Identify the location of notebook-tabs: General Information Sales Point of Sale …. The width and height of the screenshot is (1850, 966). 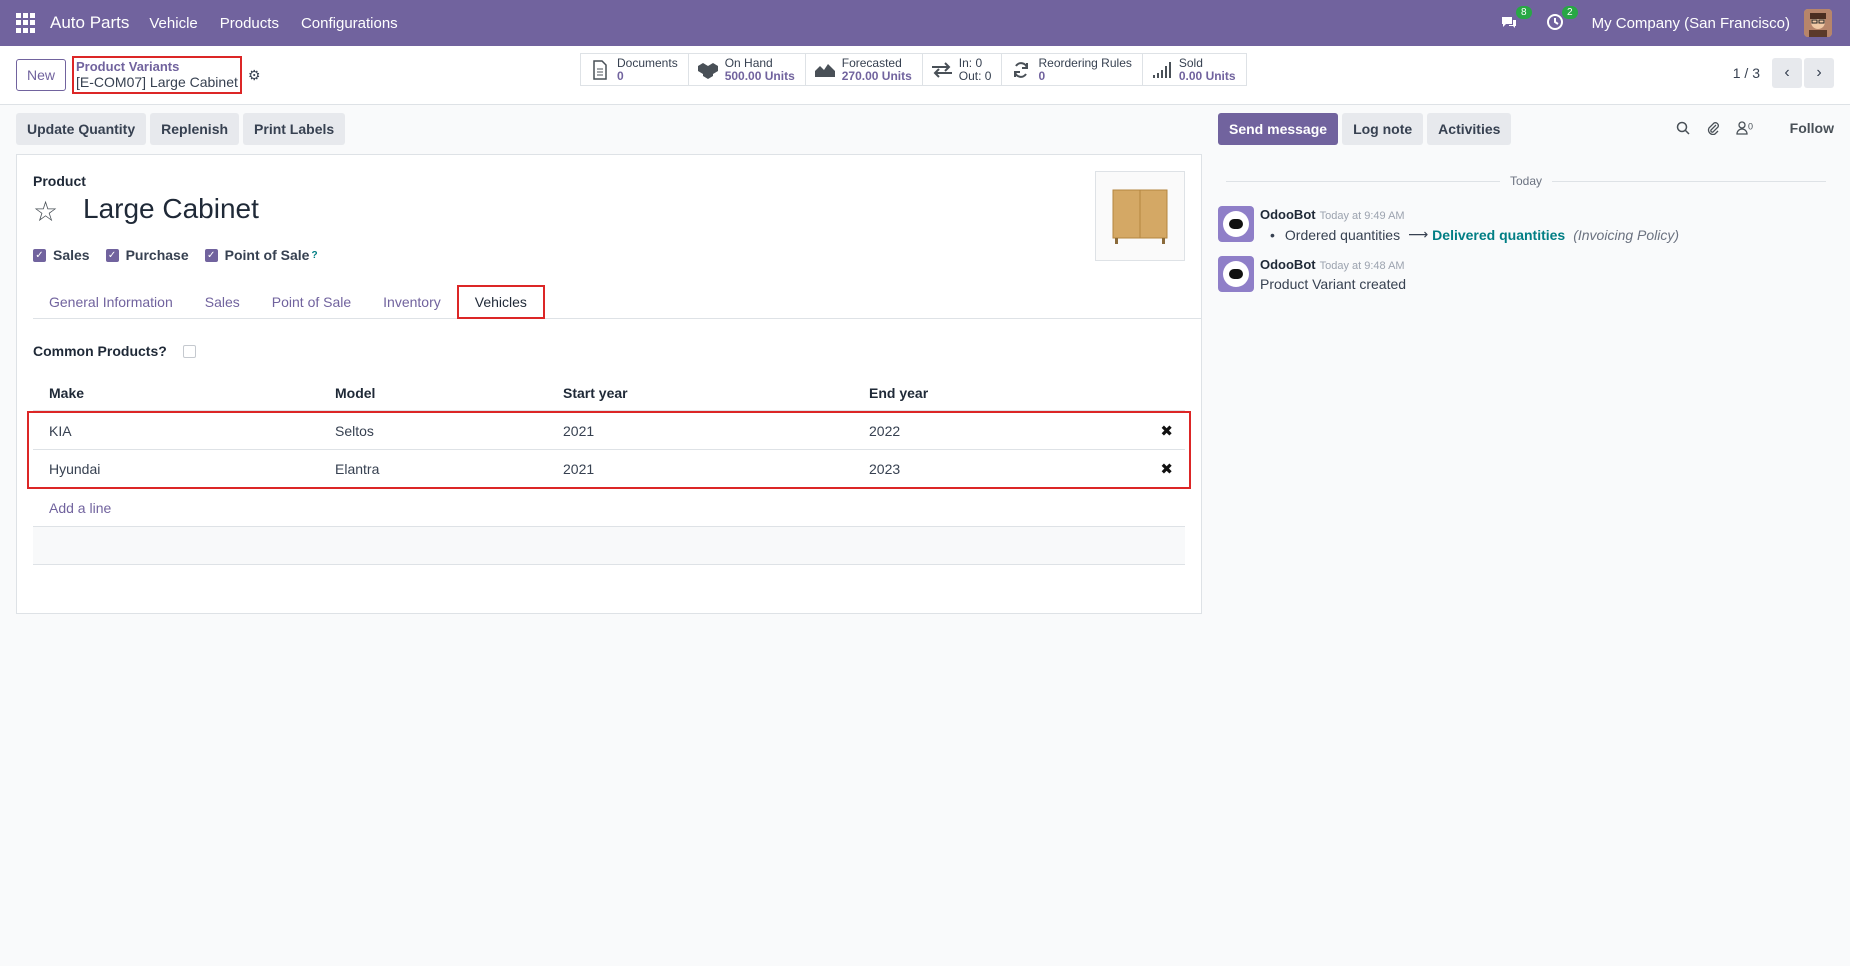
(617, 302).